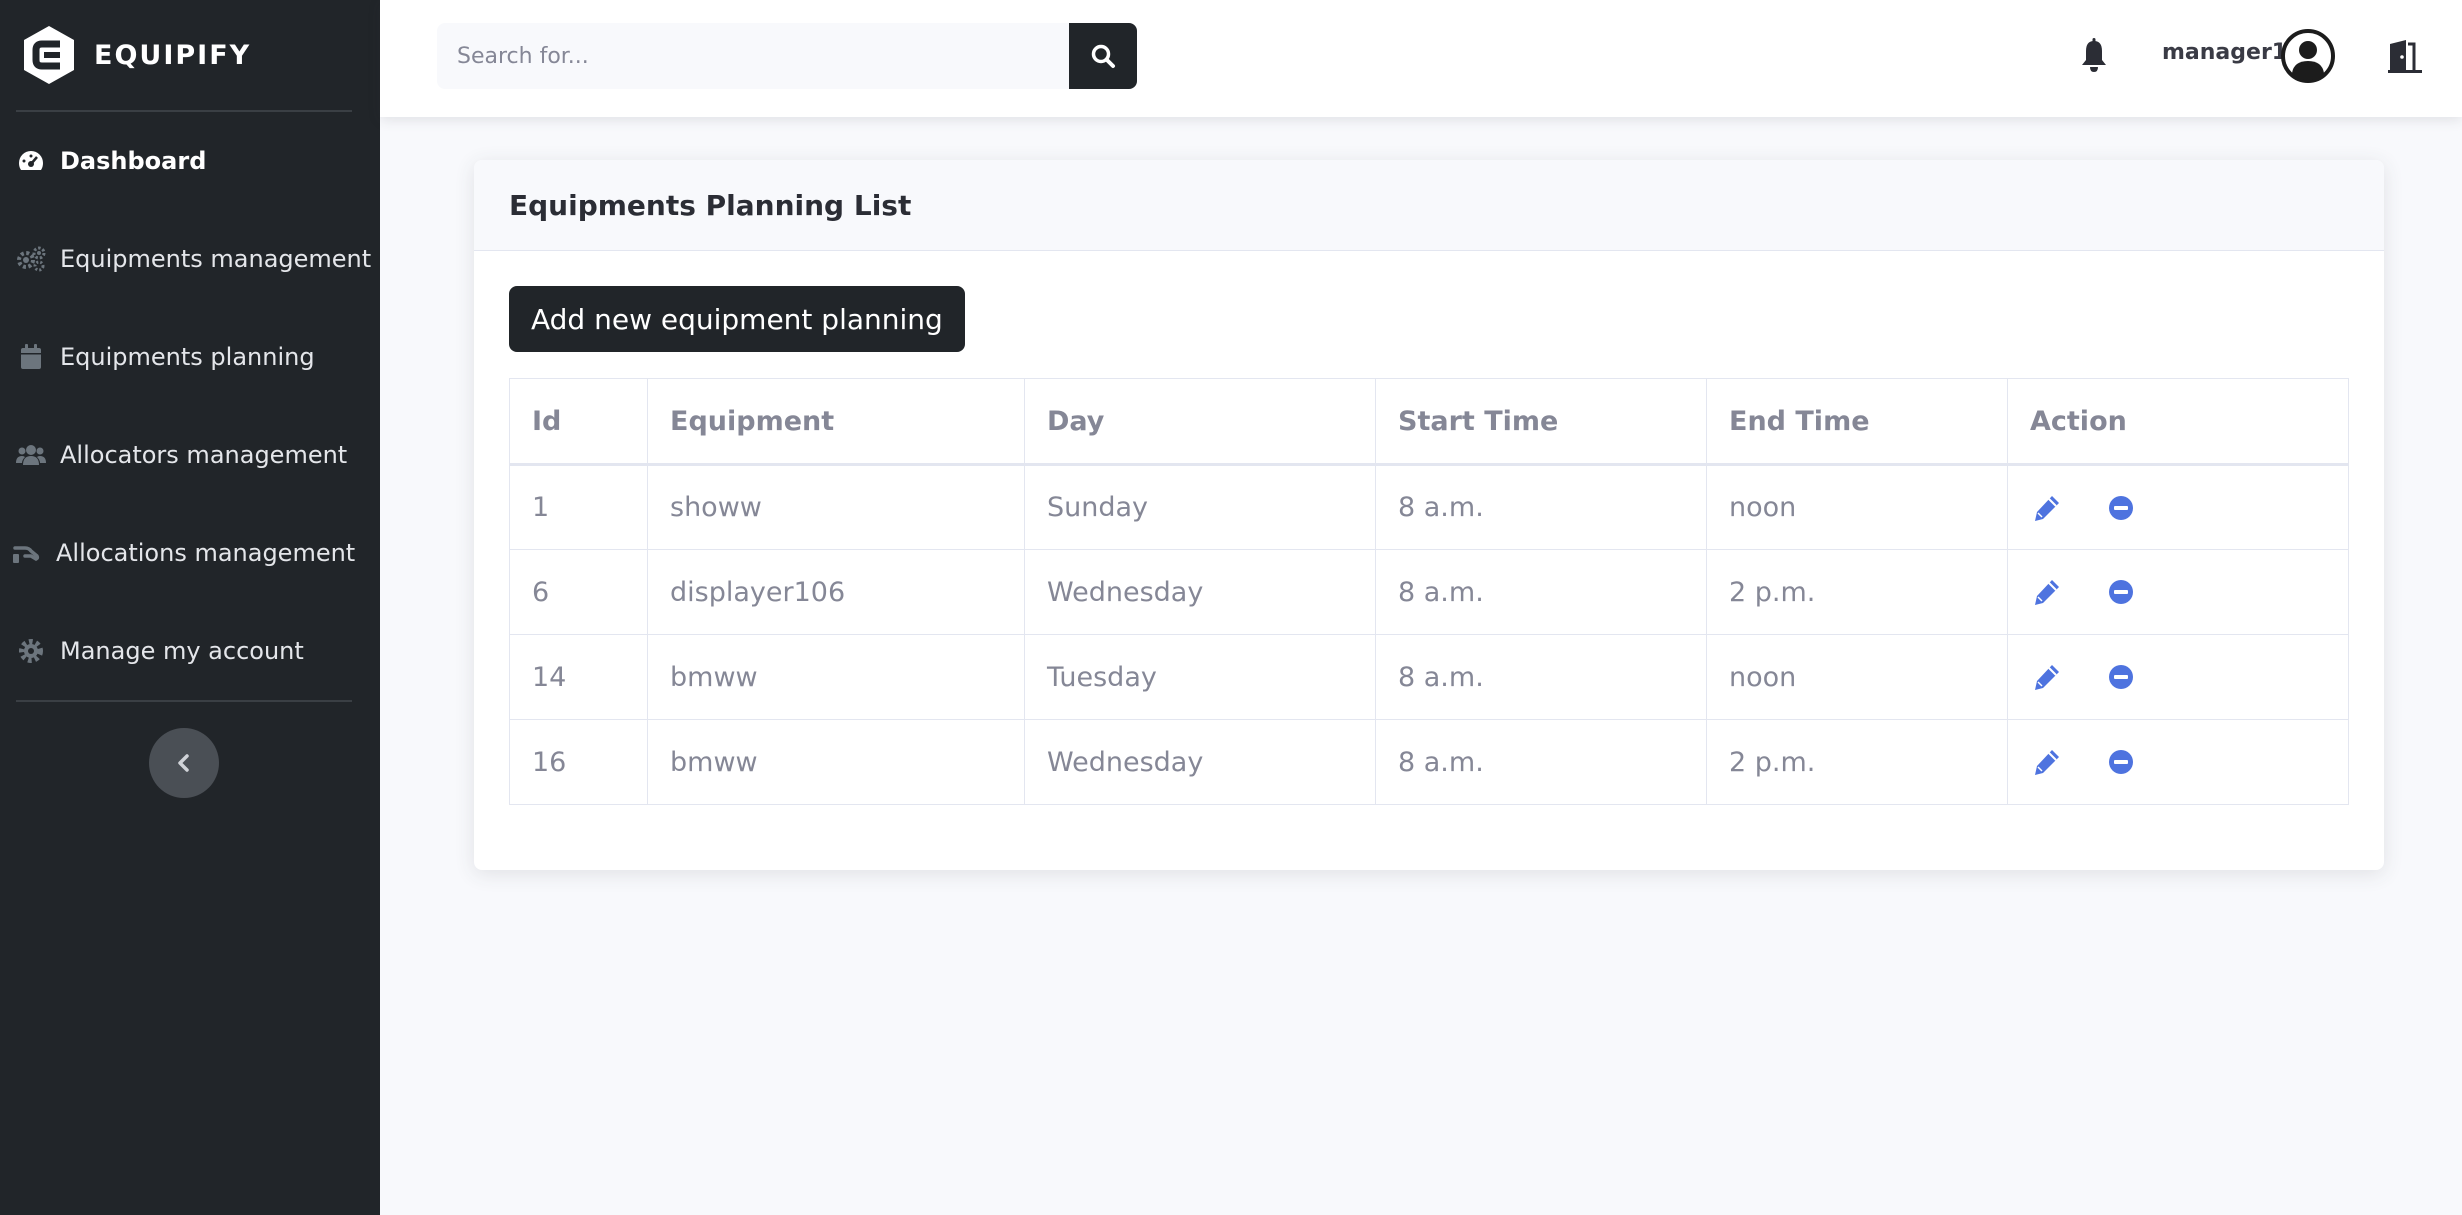 The height and width of the screenshot is (1215, 2462). I want to click on username: manager1, so click(2224, 52).